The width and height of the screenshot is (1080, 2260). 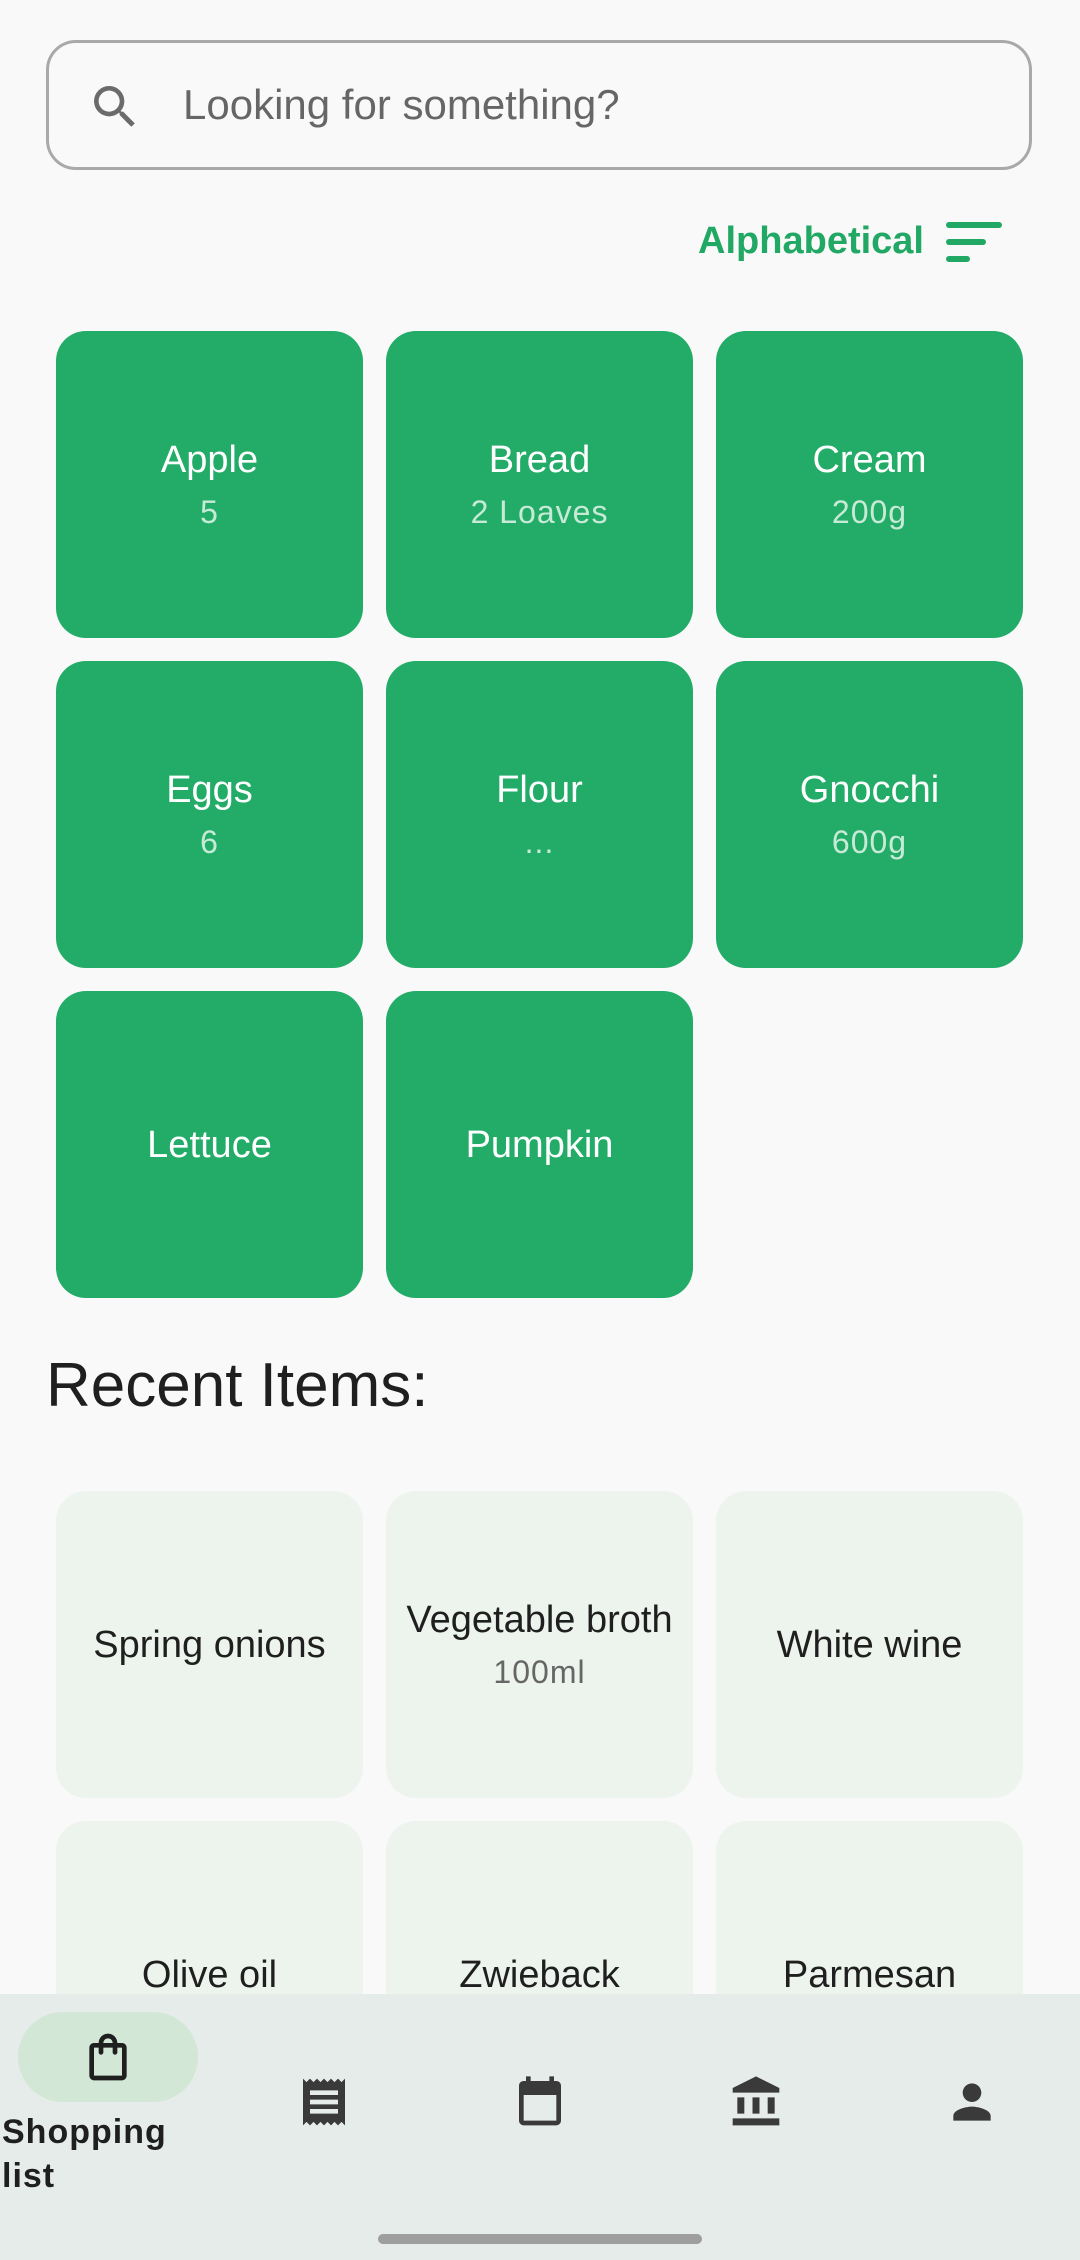 I want to click on item-name: Olive oil, so click(x=209, y=1974).